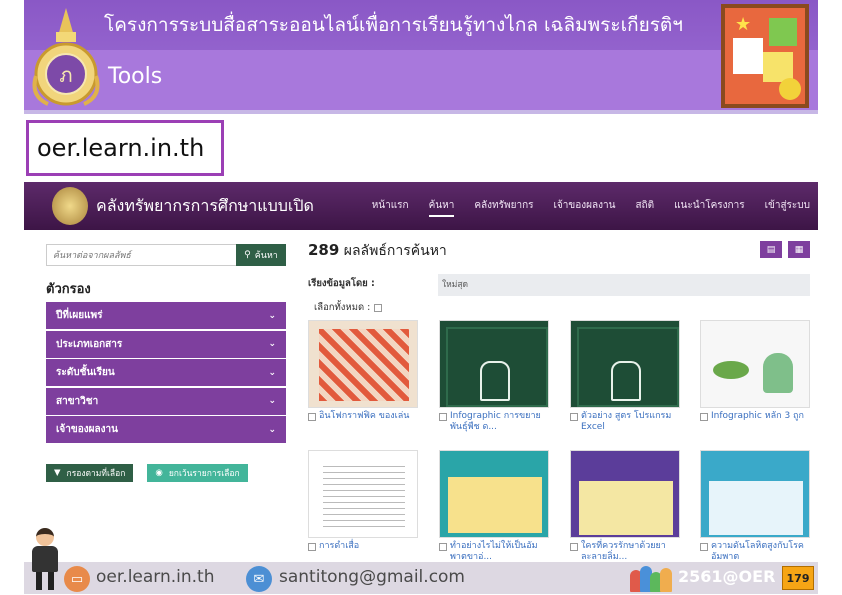 The image size is (842, 595). I want to click on filter-label: ระดับชั้นเรียน, so click(85, 372).